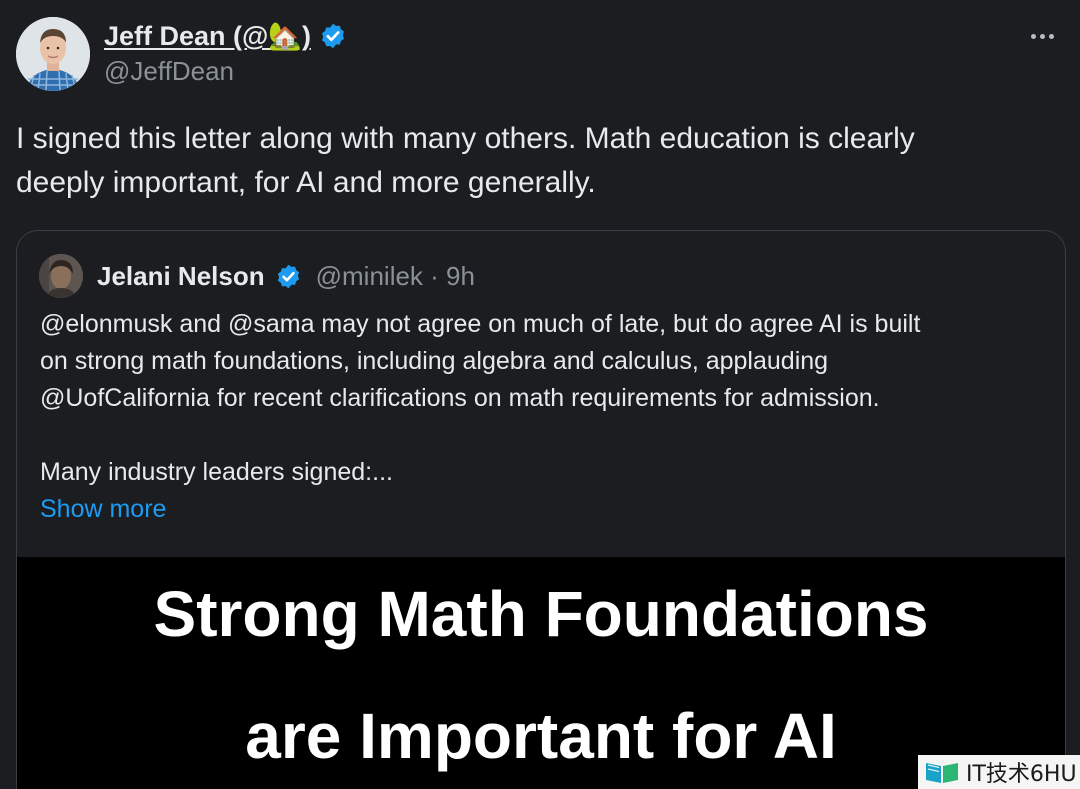  I want to click on author-name-row: Jeff Dean (@🏡), so click(225, 36).